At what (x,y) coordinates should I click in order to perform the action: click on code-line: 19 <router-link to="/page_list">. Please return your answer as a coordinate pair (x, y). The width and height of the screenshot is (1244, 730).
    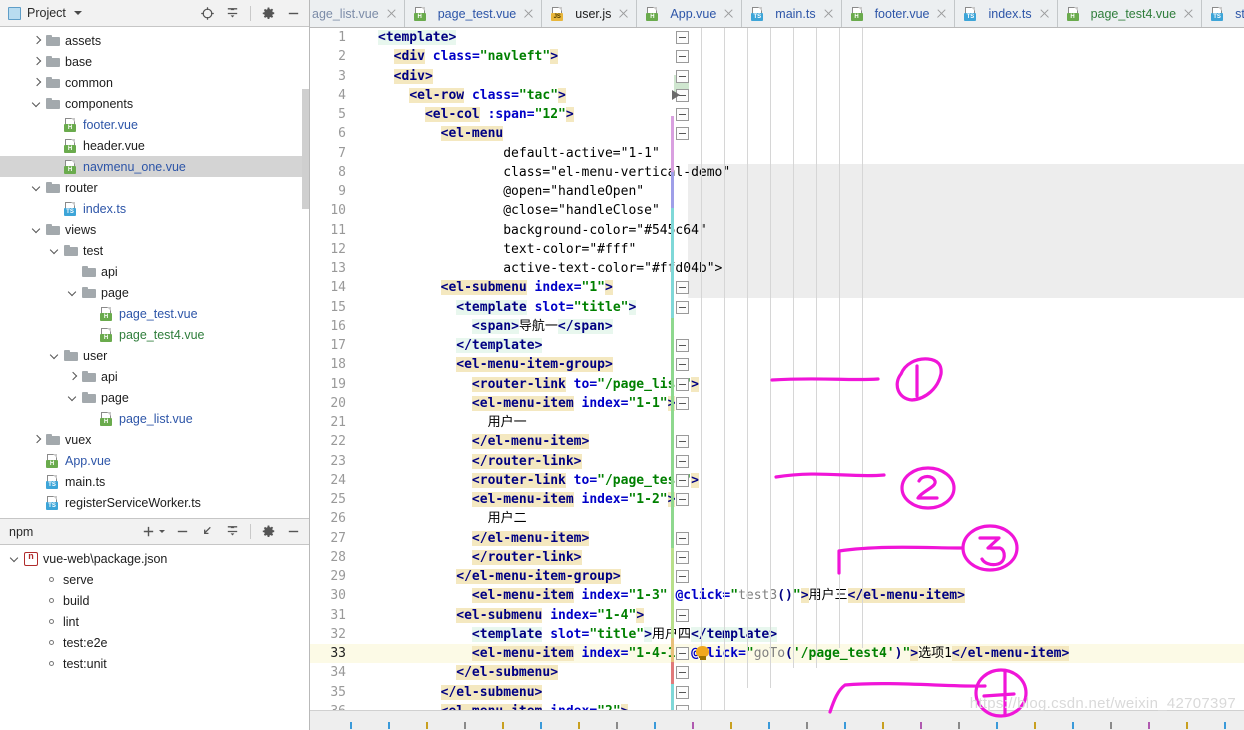
    Looking at the image, I should click on (777, 384).